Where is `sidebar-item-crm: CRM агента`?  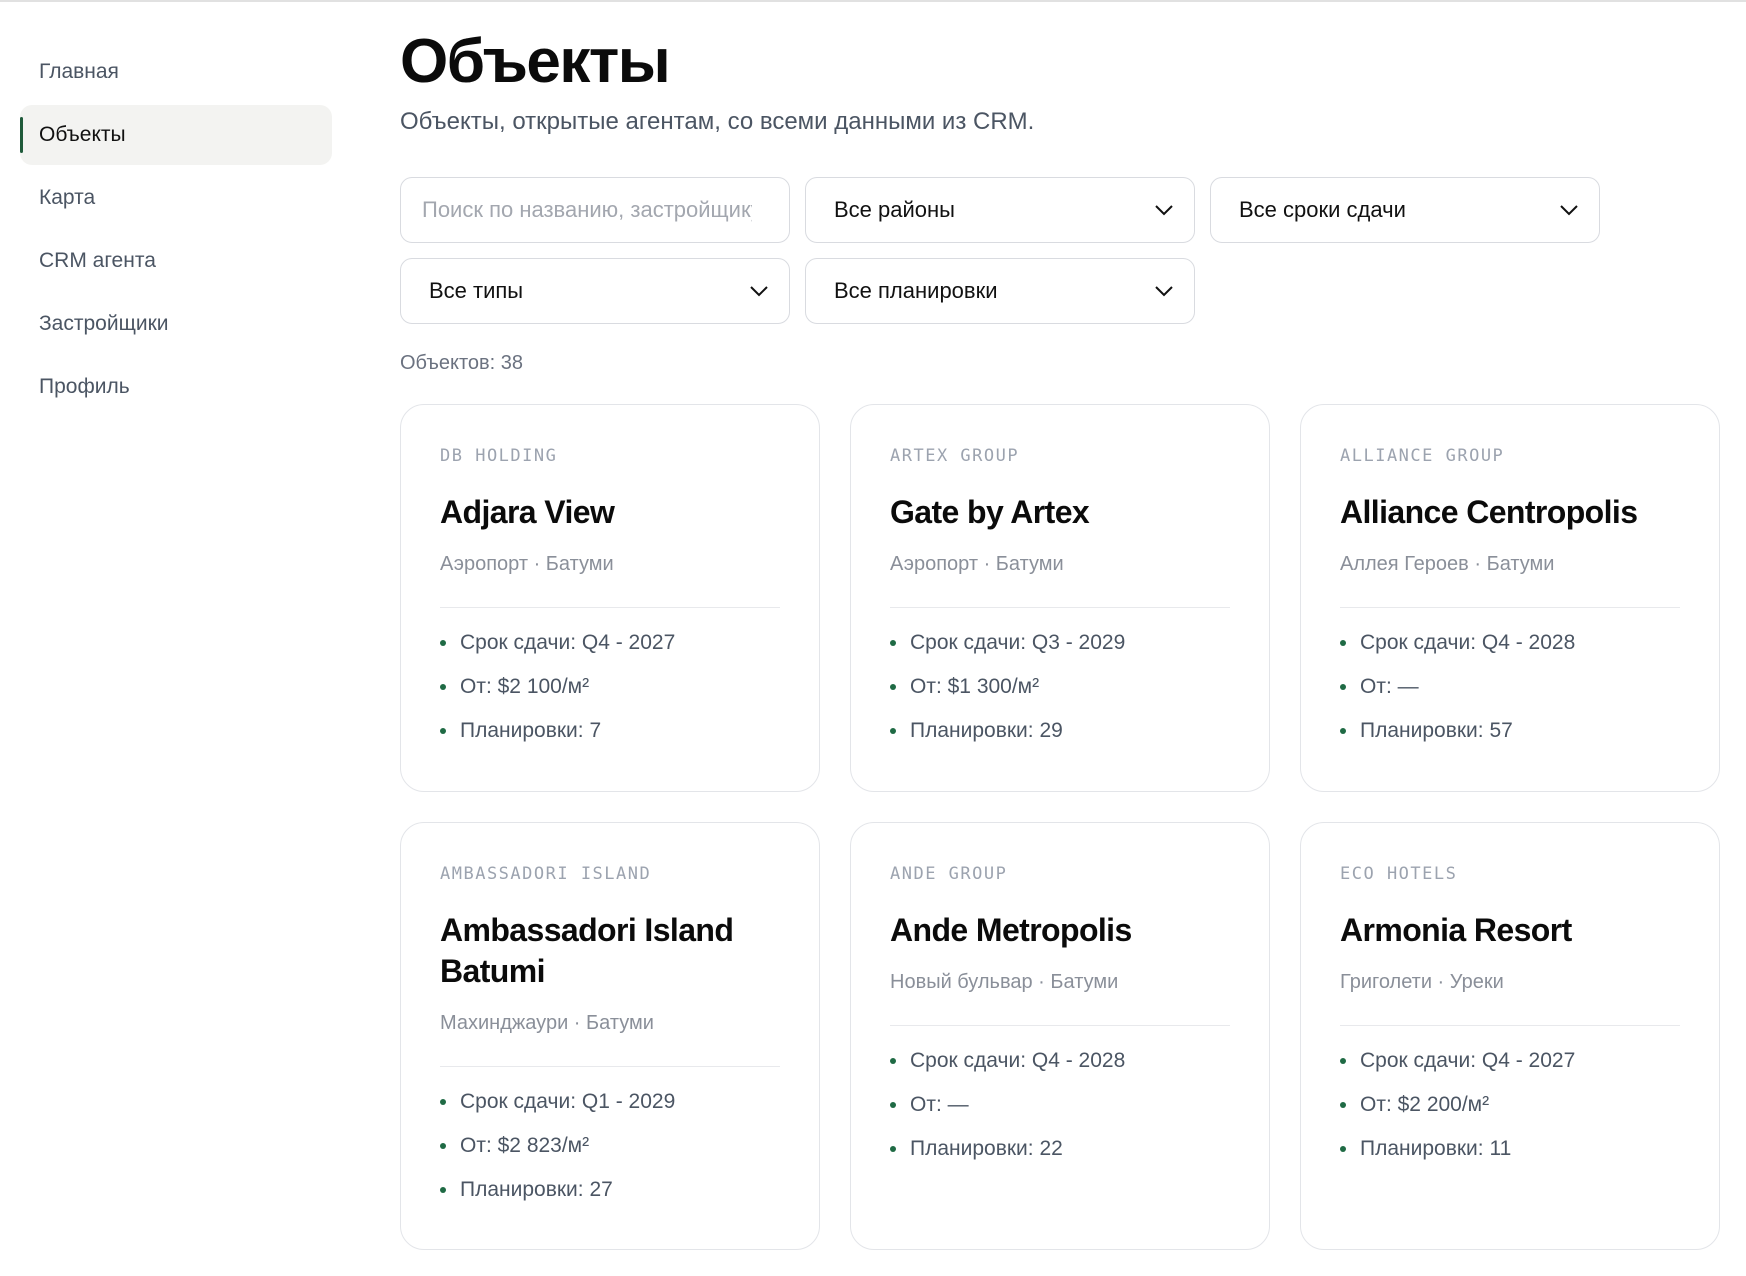
sidebar-item-crm: CRM агента is located at coordinates (176, 261).